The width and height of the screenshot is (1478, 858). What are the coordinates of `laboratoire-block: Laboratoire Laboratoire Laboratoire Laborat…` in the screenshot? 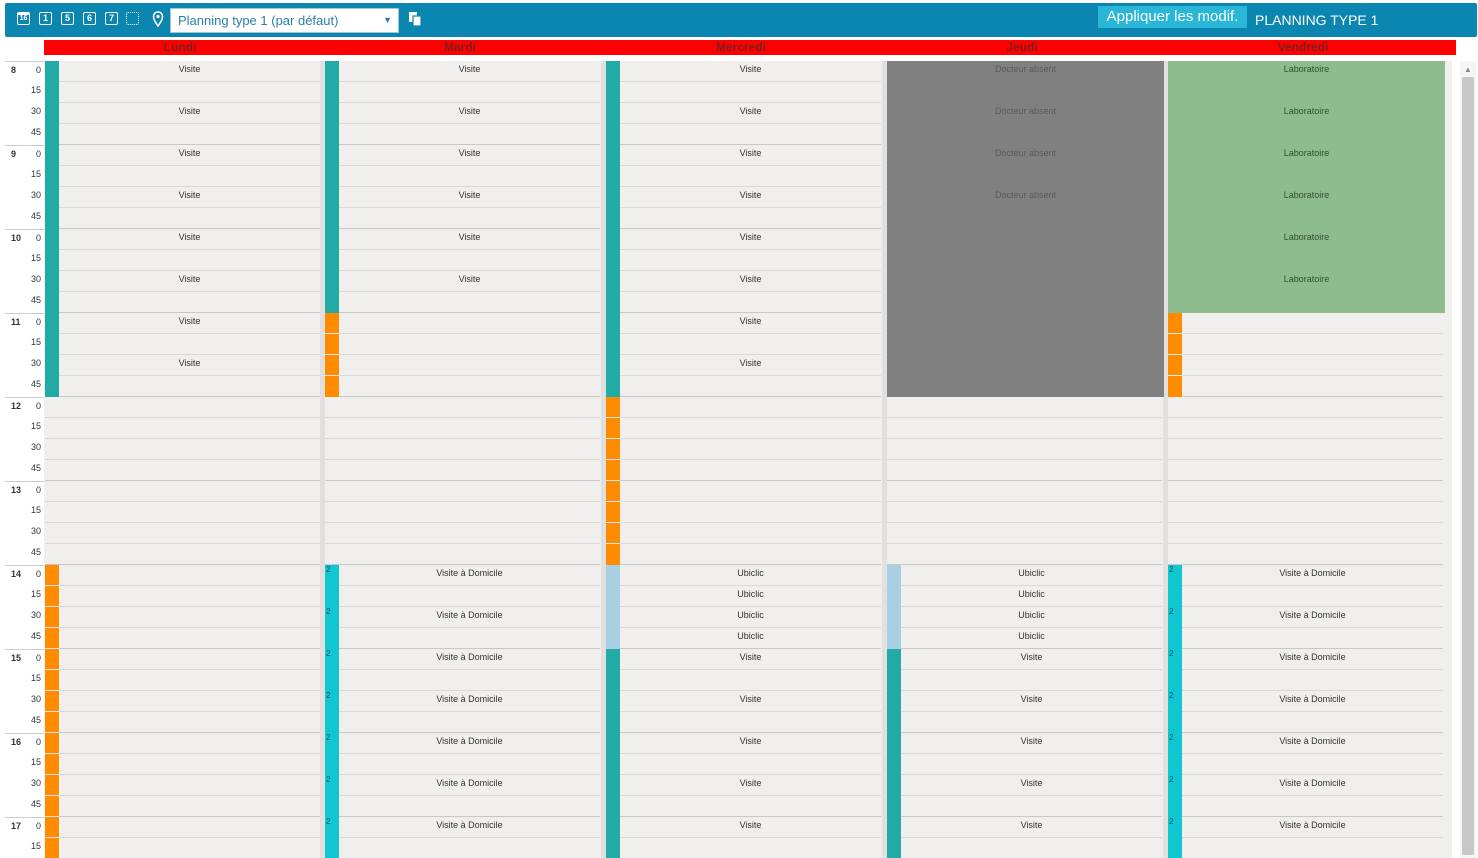 It's located at (1306, 187).